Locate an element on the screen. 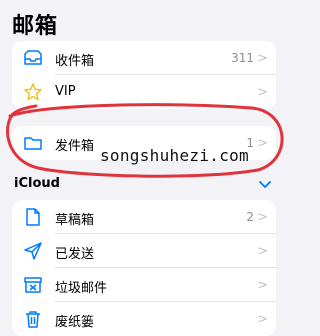  outbox-label: 发件箱 is located at coordinates (75, 146).